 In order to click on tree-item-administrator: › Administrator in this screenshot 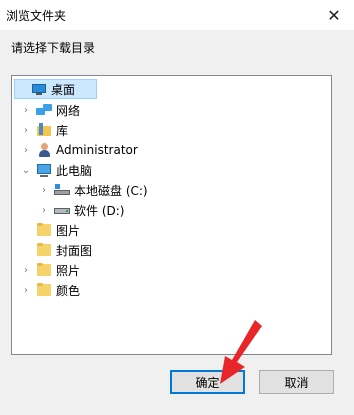, I will do `click(79, 150)`.